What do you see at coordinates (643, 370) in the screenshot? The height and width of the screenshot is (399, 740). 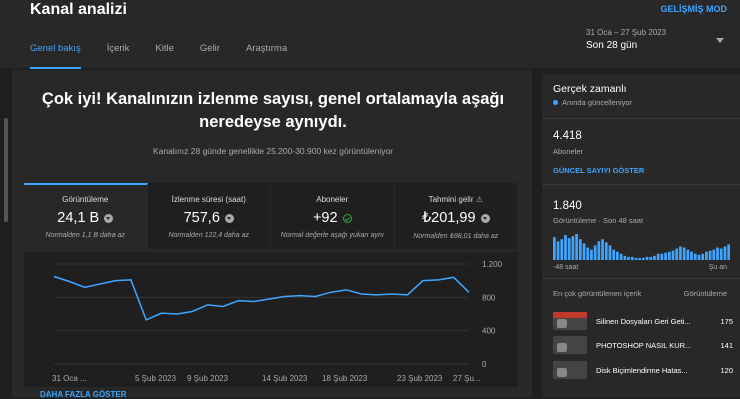 I see `list-item: Disk Biçimlendirme Hatas... 120` at bounding box center [643, 370].